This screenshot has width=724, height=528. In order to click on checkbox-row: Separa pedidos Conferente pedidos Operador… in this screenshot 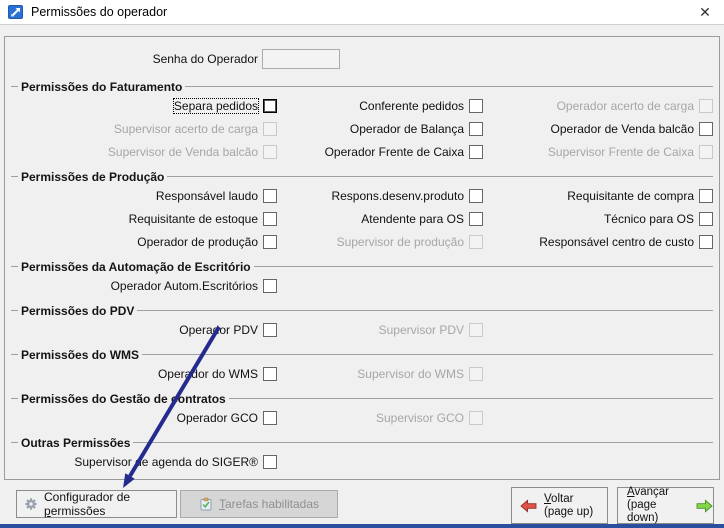, I will do `click(362, 105)`.